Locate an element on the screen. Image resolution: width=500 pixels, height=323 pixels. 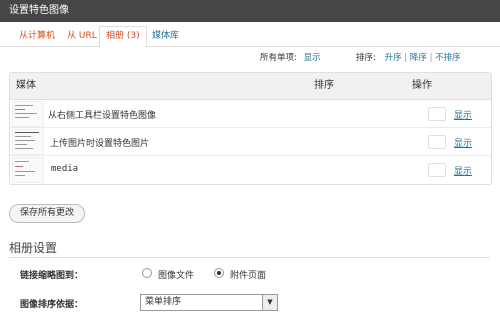
tab-from-computer: 从计算机 is located at coordinates (37, 36).